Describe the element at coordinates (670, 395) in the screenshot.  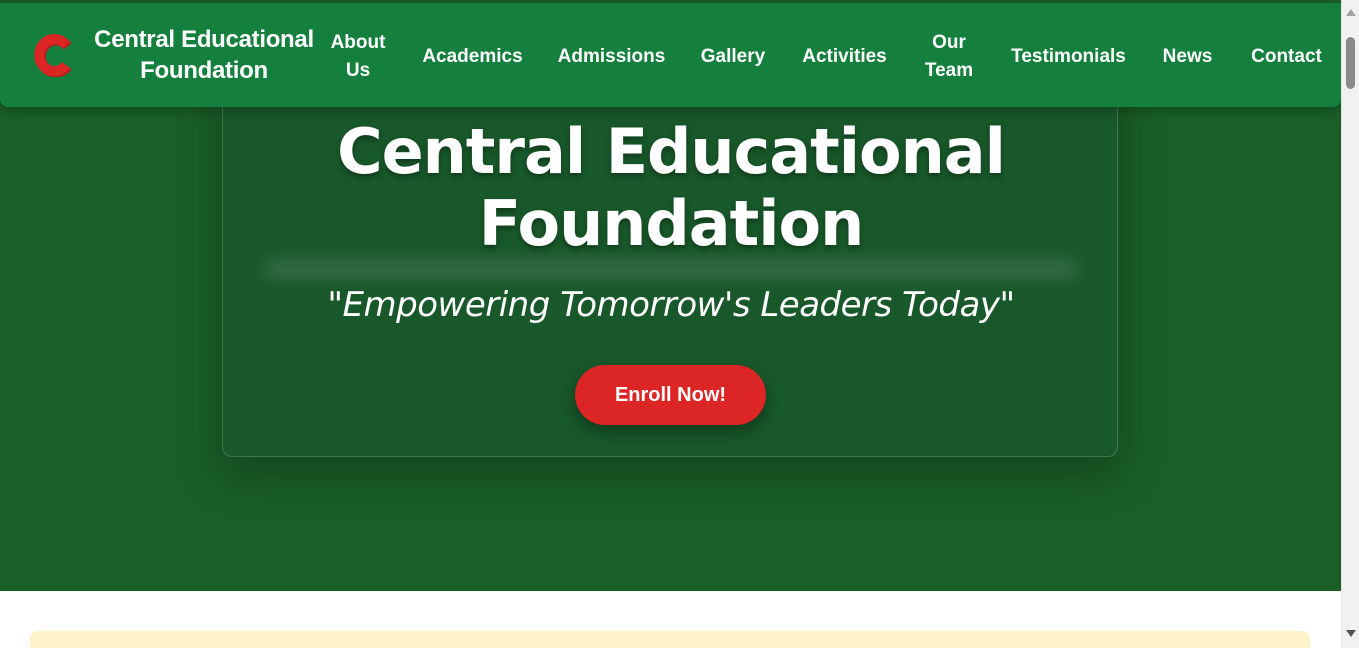
I see `enroll-now-button: Enroll Now!` at that location.